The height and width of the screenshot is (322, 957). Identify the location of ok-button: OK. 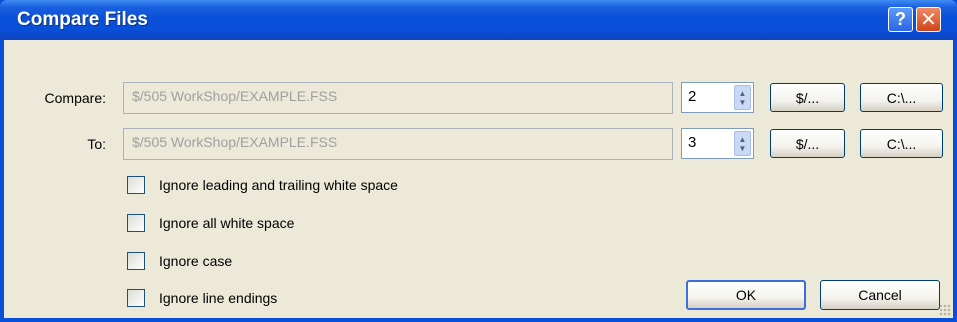
(746, 295).